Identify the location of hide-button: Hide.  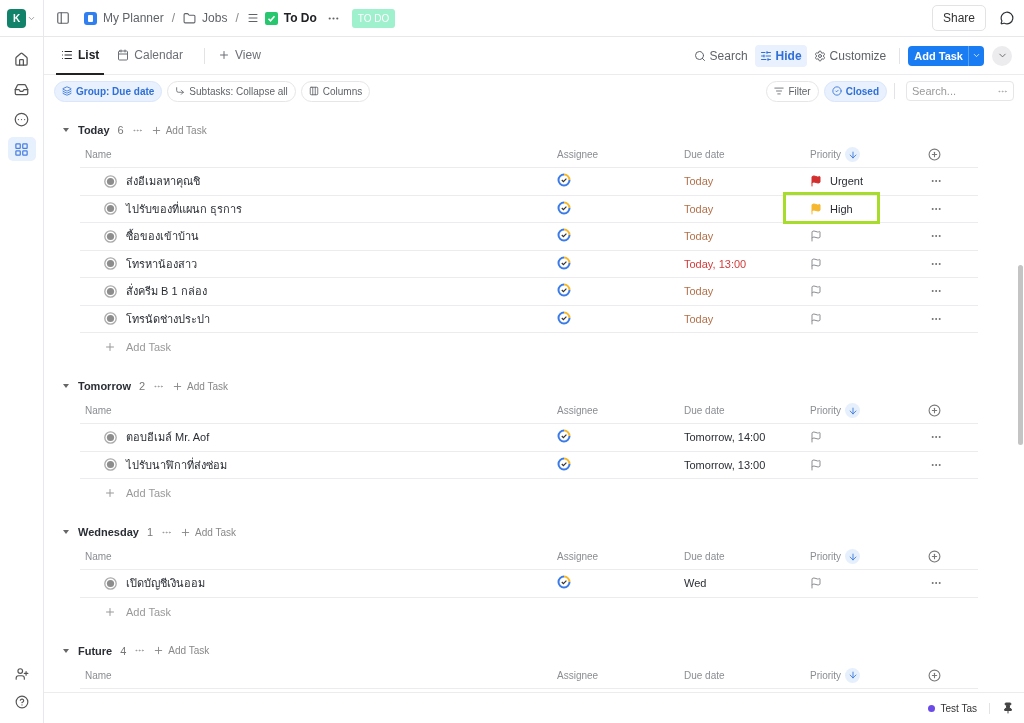
(780, 55).